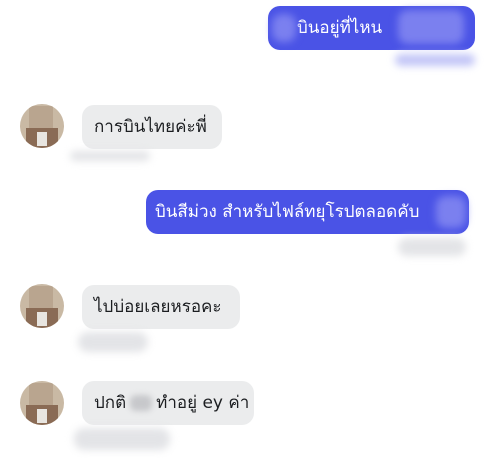  I want to click on message-text: บินสีม่วง สำหรับไฟล์ทยุโรปตลอดคับ, so click(287, 211).